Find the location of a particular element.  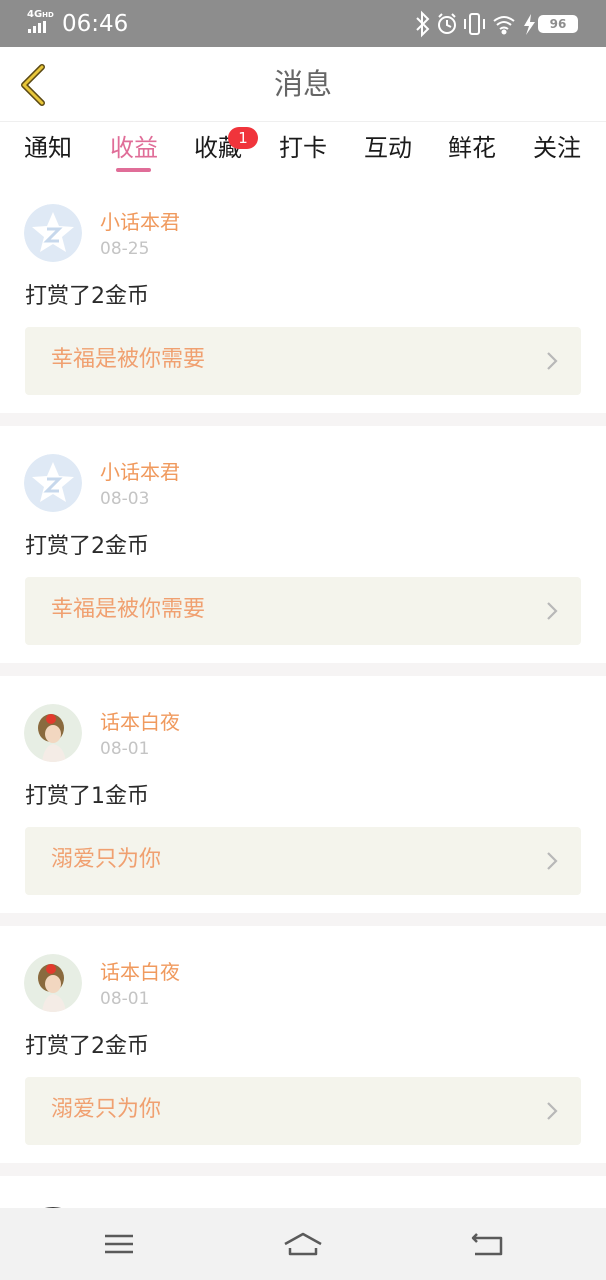

vibrate-icon is located at coordinates (474, 24).